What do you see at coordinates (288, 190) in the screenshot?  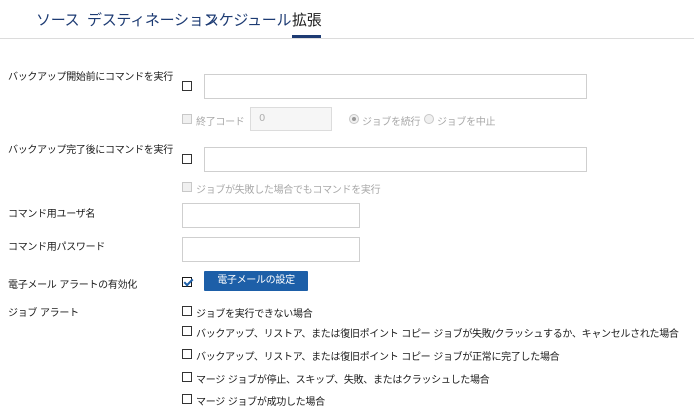 I see `run-on-fail-label: ジョブが失敗した場合でもコマンドを実行` at bounding box center [288, 190].